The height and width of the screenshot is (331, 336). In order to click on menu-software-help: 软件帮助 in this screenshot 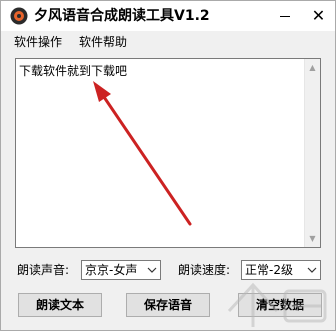, I will do `click(103, 42)`.